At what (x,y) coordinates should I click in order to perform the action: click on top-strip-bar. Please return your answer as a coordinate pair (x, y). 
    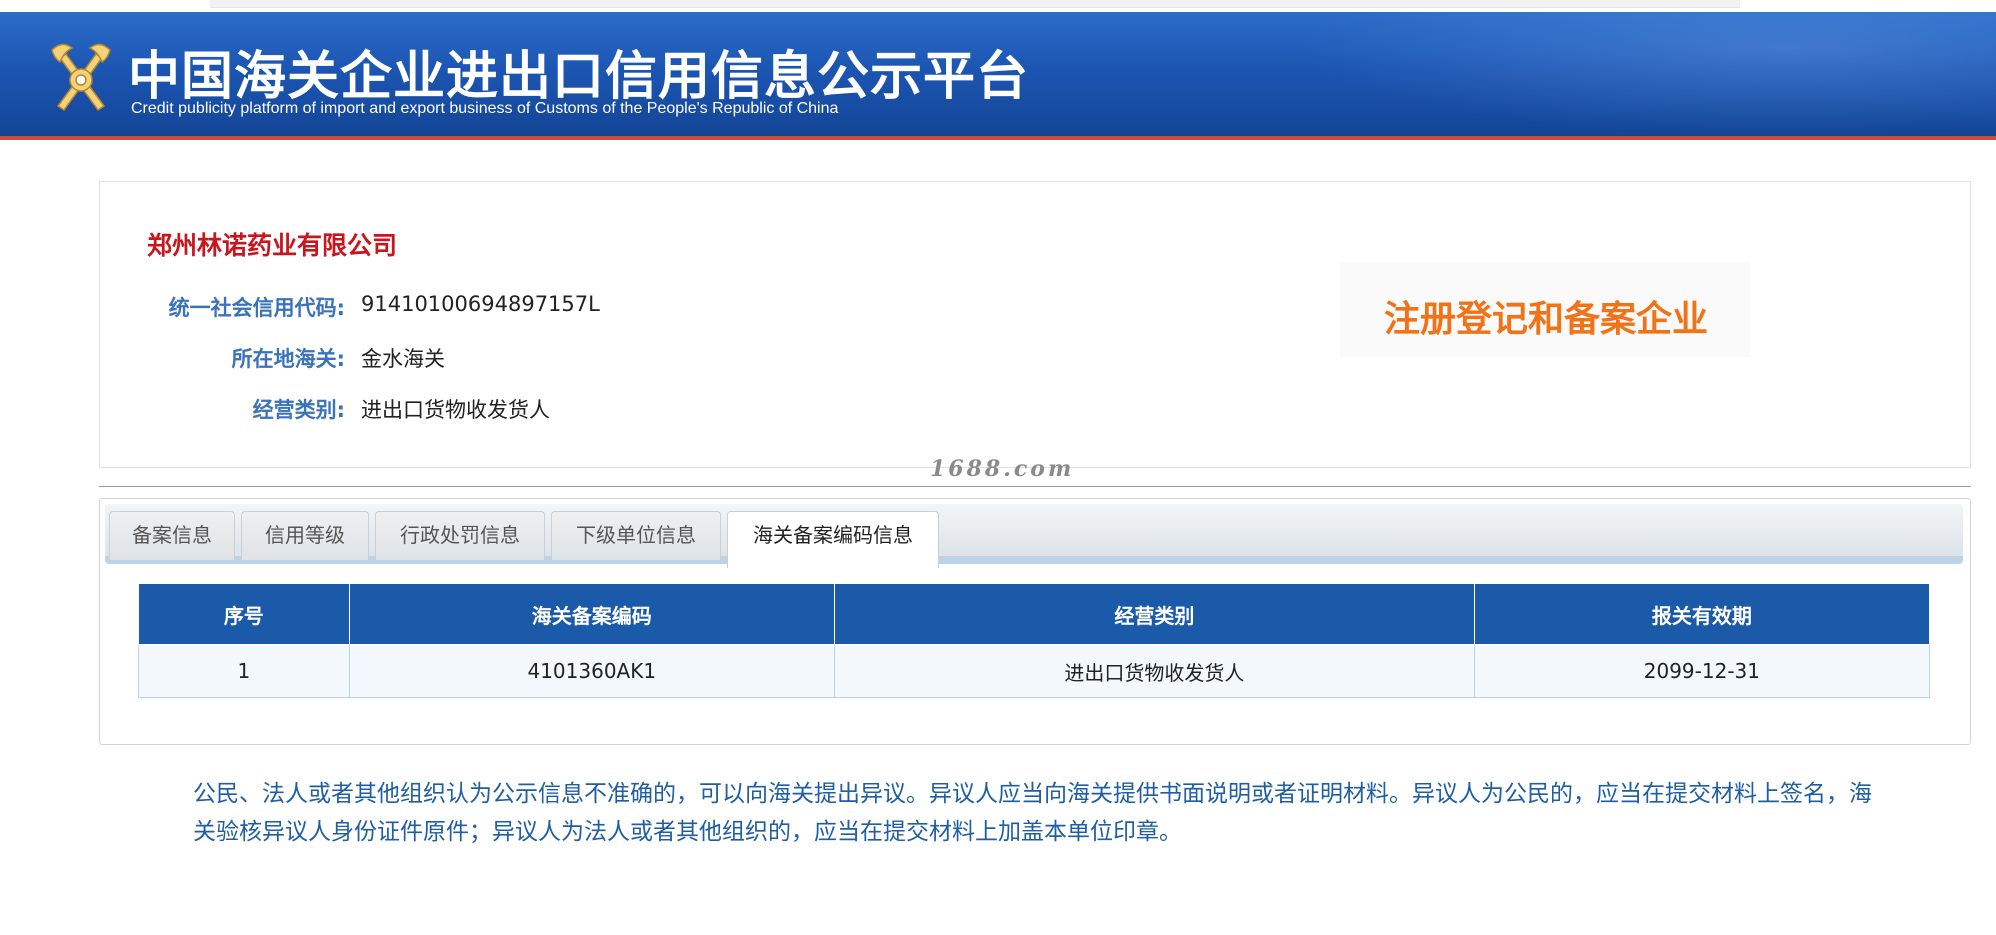
    Looking at the image, I should click on (975, 4).